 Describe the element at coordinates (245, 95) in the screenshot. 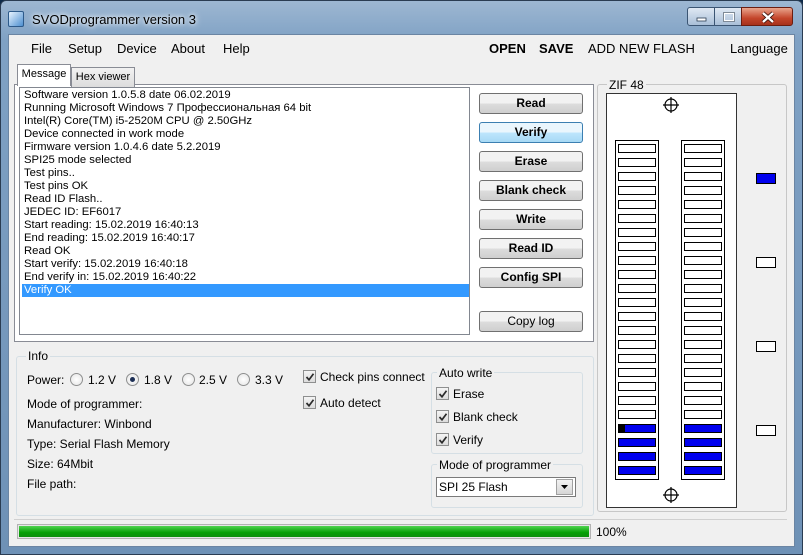

I see `log-line: Software version 1.0.5.8 date 06.02.2019` at that location.